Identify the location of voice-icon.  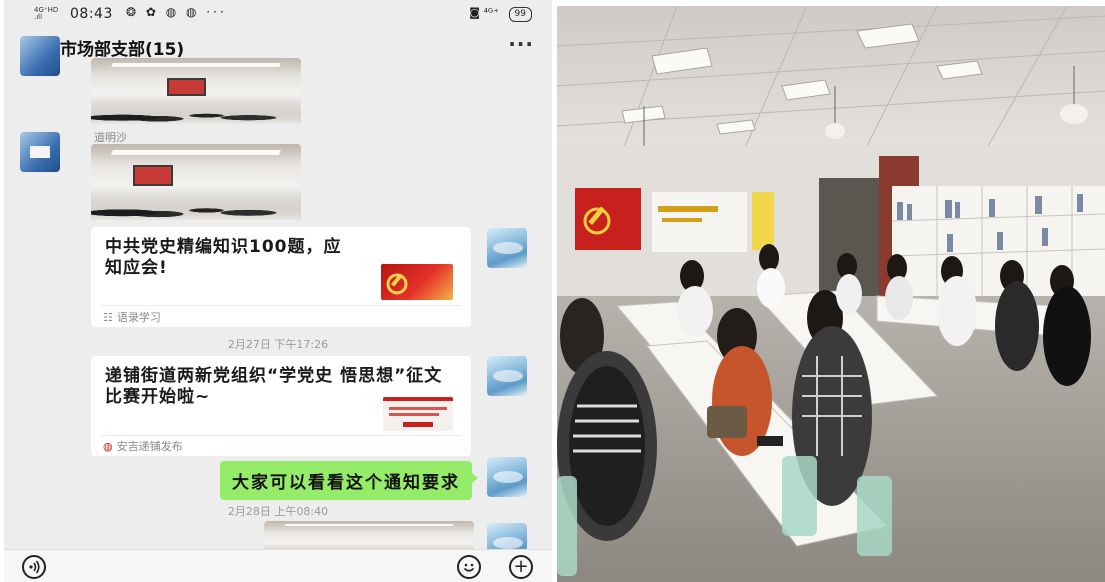
(34, 567).